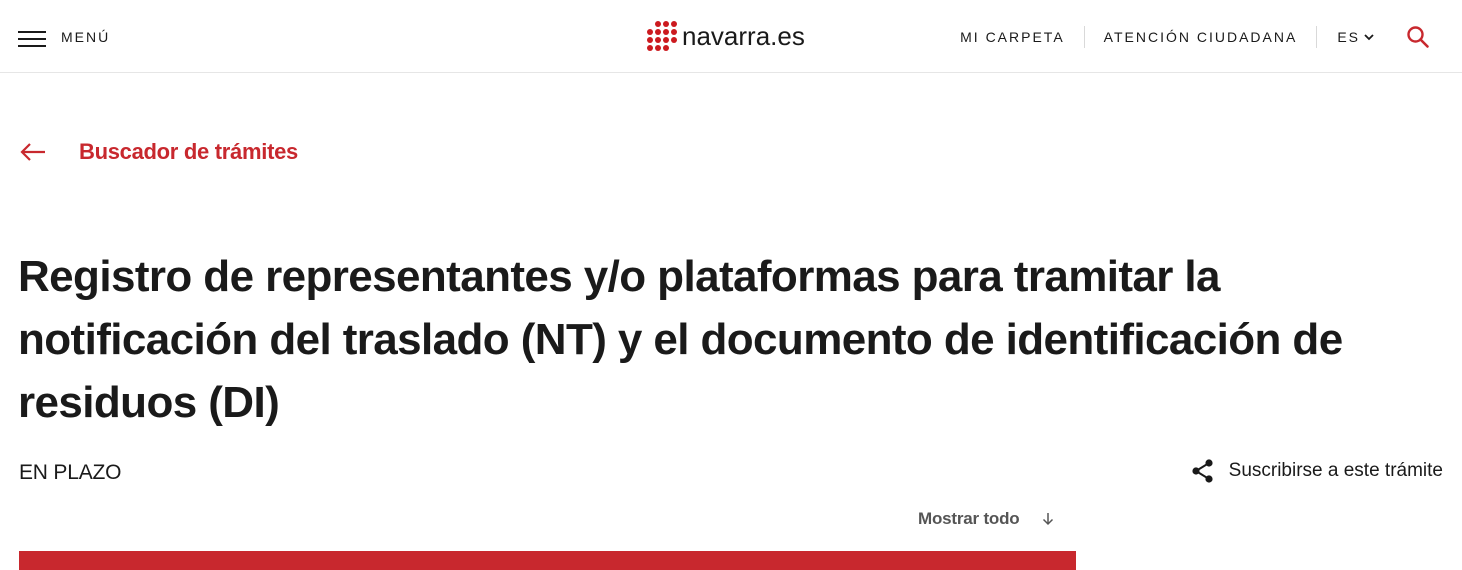 The height and width of the screenshot is (570, 1462). What do you see at coordinates (86, 37) in the screenshot?
I see `menu-label: MENÚ` at bounding box center [86, 37].